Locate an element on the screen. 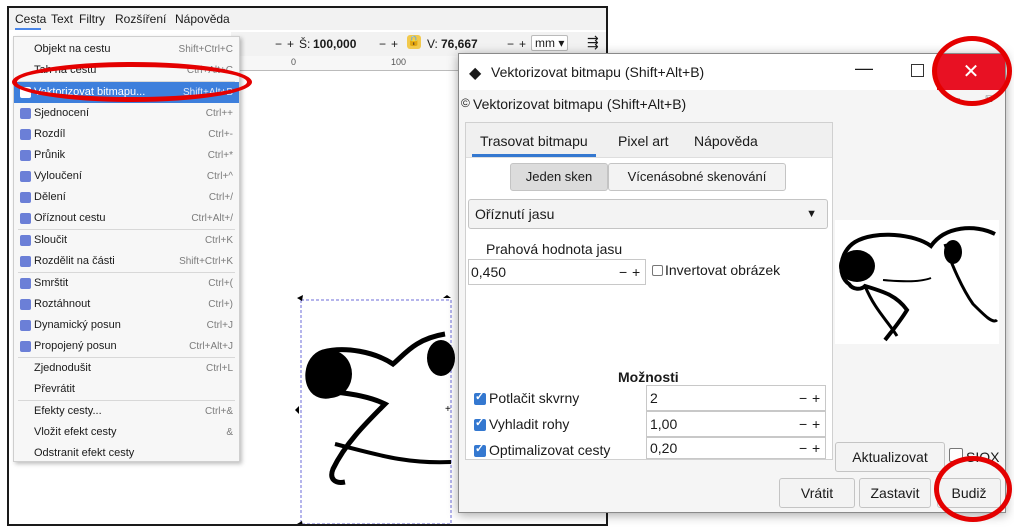  menu-item-shortcut: Ctrl+( is located at coordinates (220, 283).